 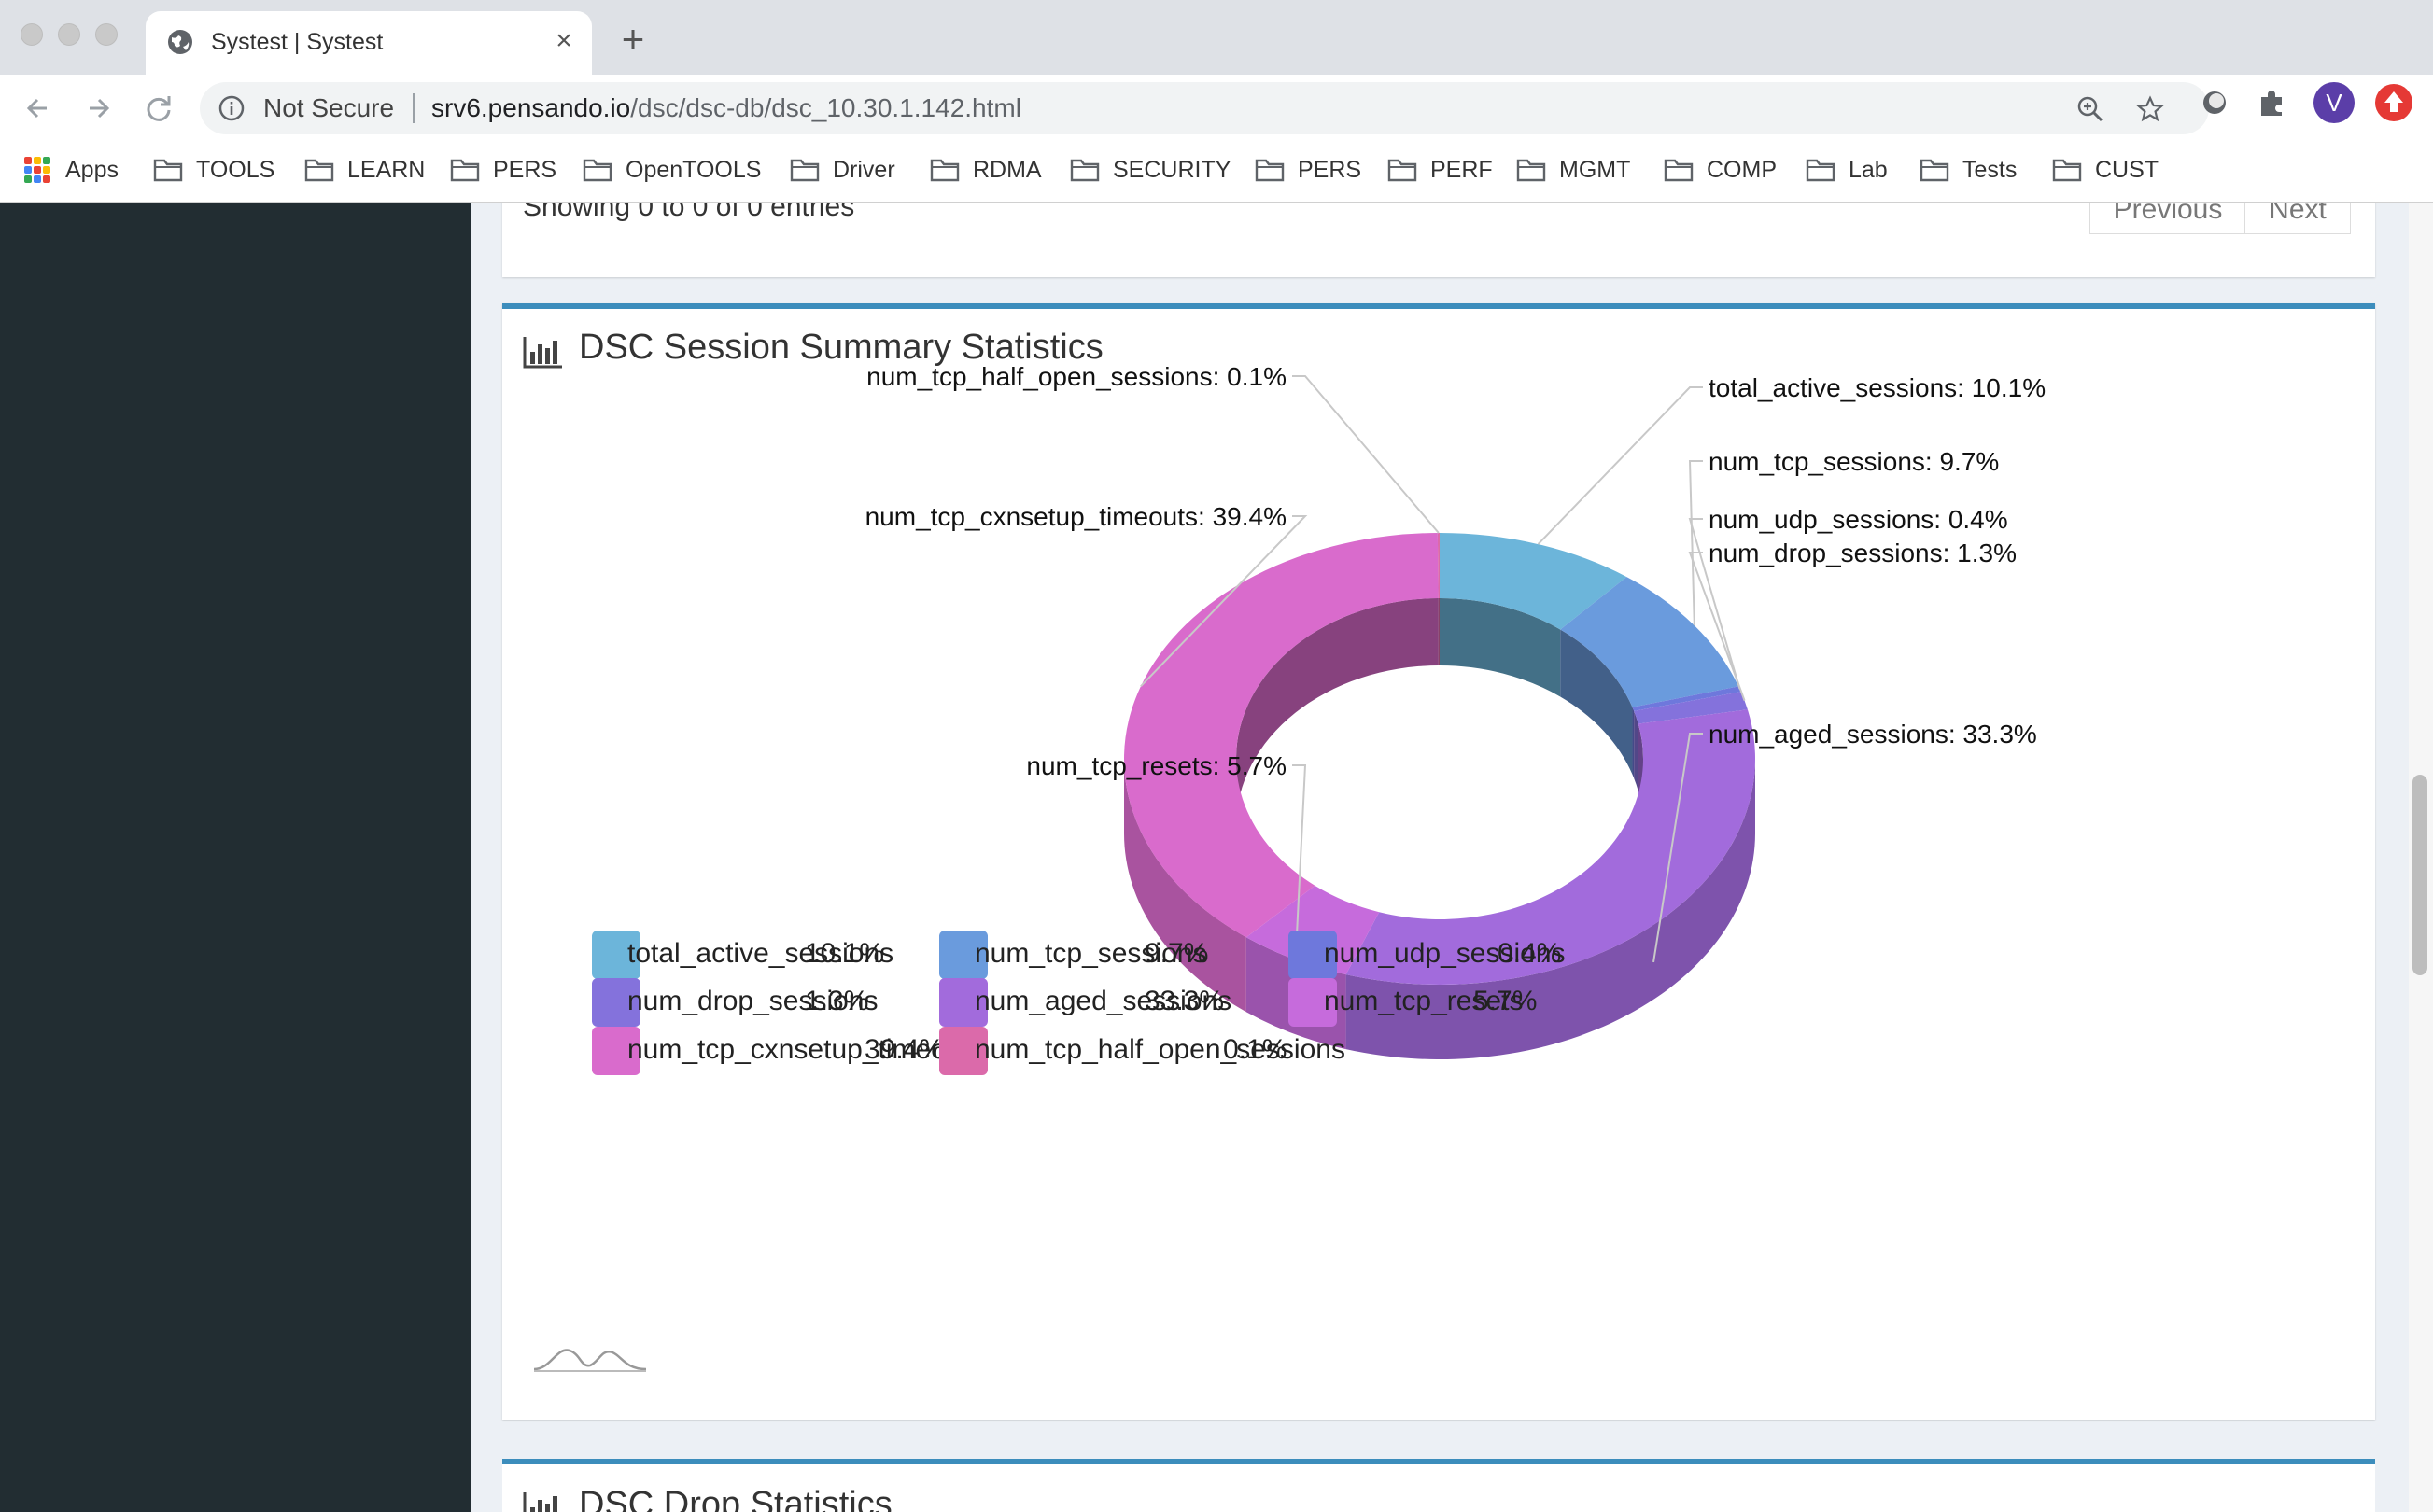 I want to click on legend-percent-num_tcp_half_open_sessions: 0.1%, so click(x=1255, y=1049).